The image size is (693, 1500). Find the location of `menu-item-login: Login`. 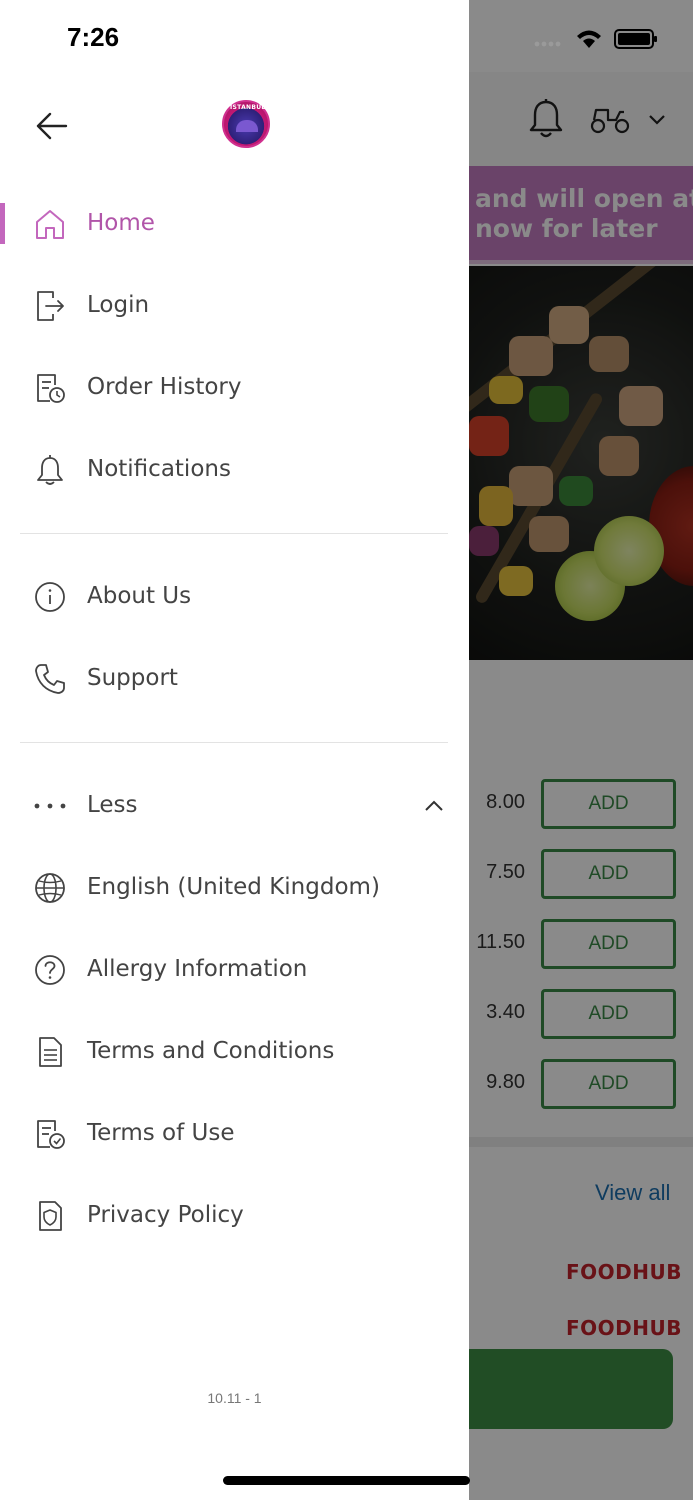

menu-item-login: Login is located at coordinates (234, 305).